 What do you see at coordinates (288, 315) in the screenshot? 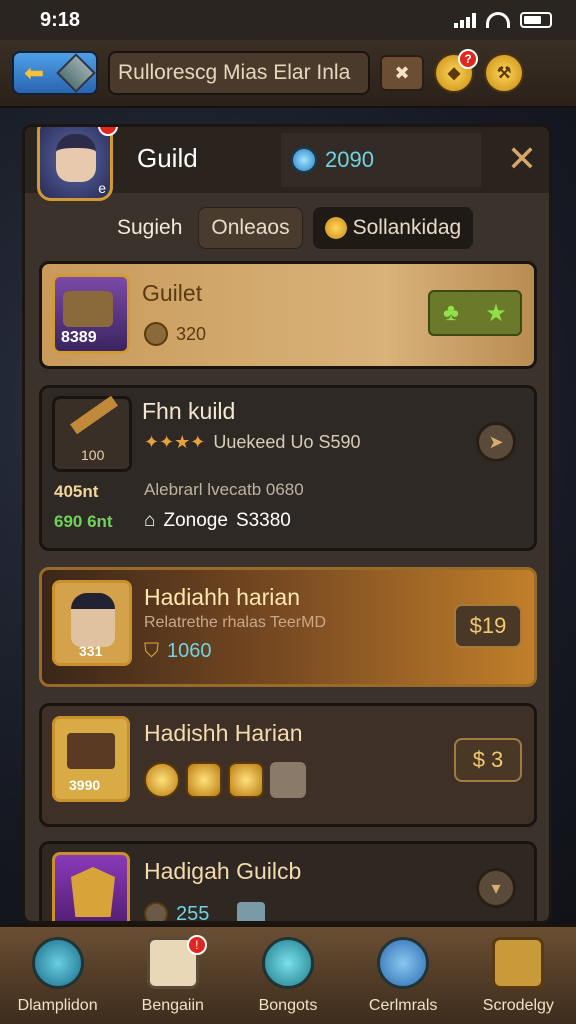
I see `guild-card-guilet: 8389 Guilet 320 ♣ ★` at bounding box center [288, 315].